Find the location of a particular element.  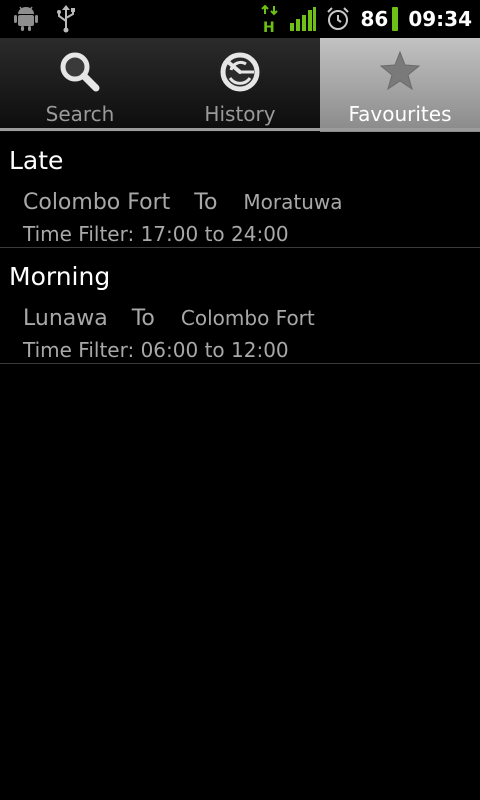

battery-percentage: 86 is located at coordinates (374, 19).